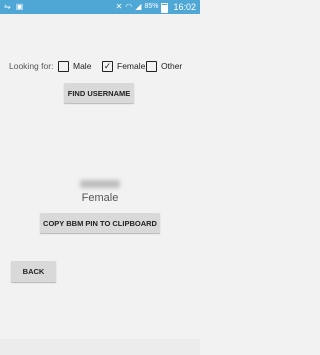 The height and width of the screenshot is (355, 320). I want to click on usb-debug-icon: ⇋, so click(7, 6).